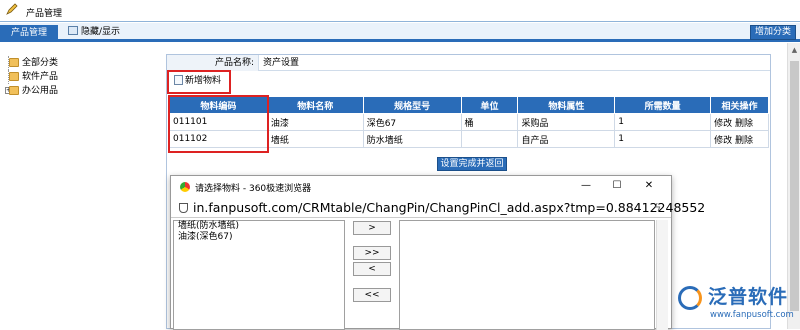 This screenshot has height=330, width=800. I want to click on product-name-row: 产品名称: 资产设置, so click(468, 63).